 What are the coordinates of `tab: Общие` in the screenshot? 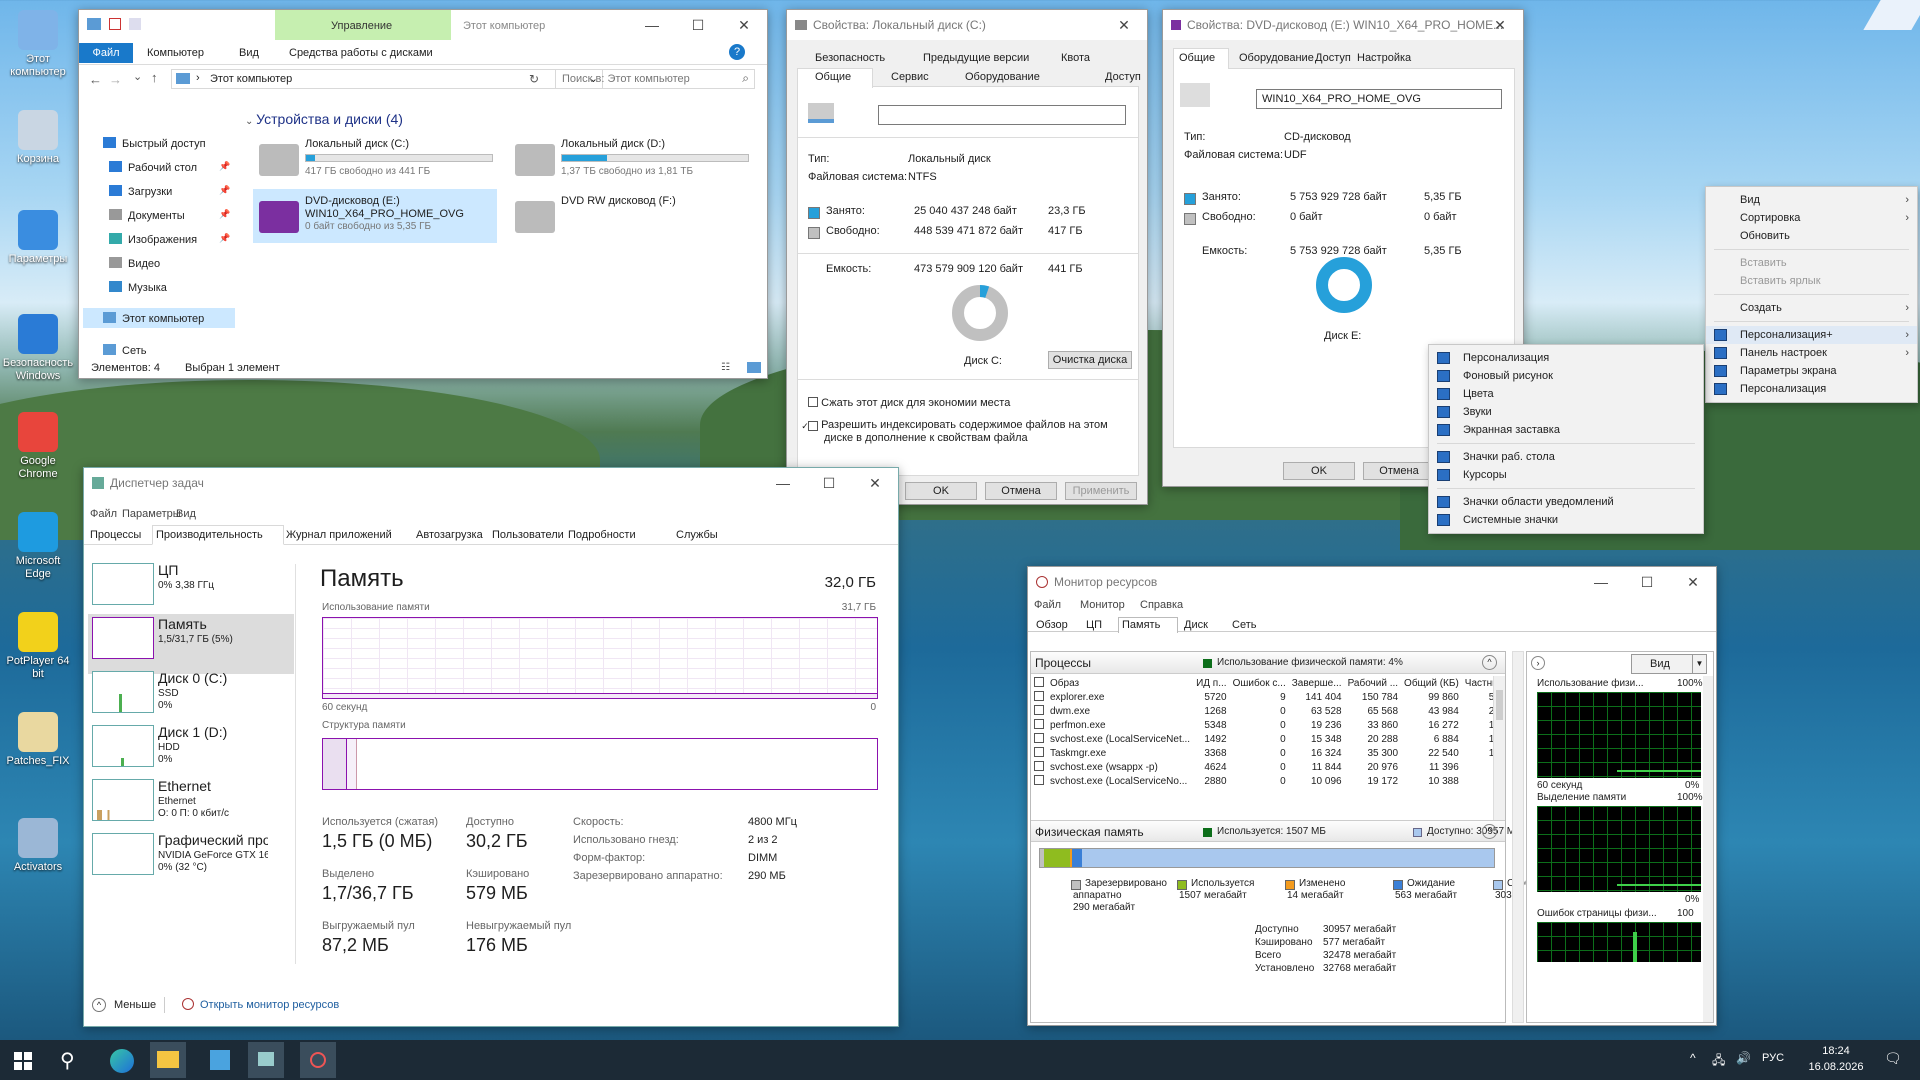 It's located at (833, 77).